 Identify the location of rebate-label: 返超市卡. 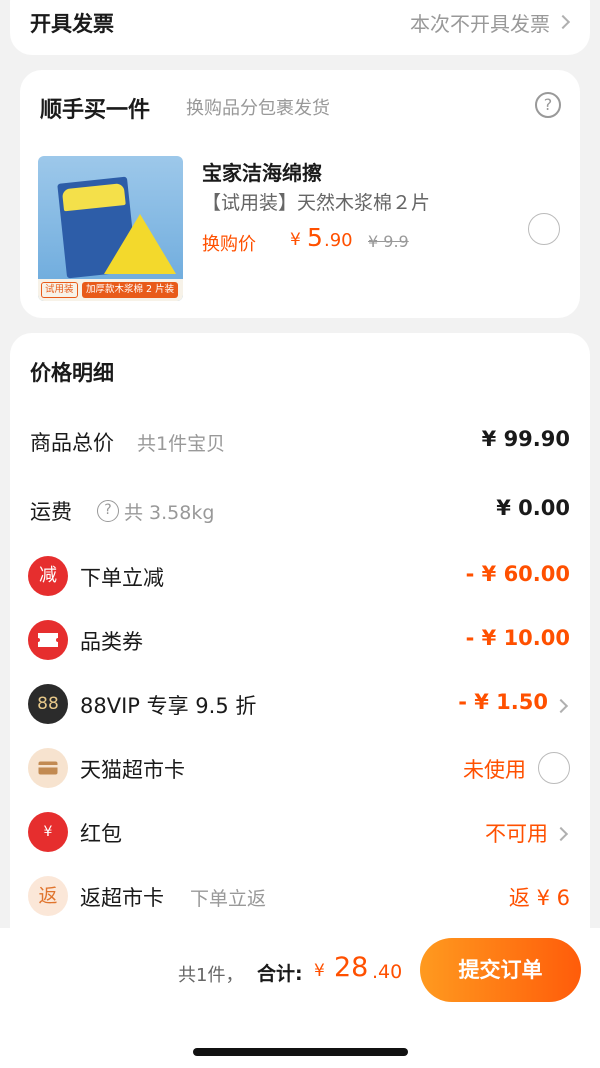
(122, 898).